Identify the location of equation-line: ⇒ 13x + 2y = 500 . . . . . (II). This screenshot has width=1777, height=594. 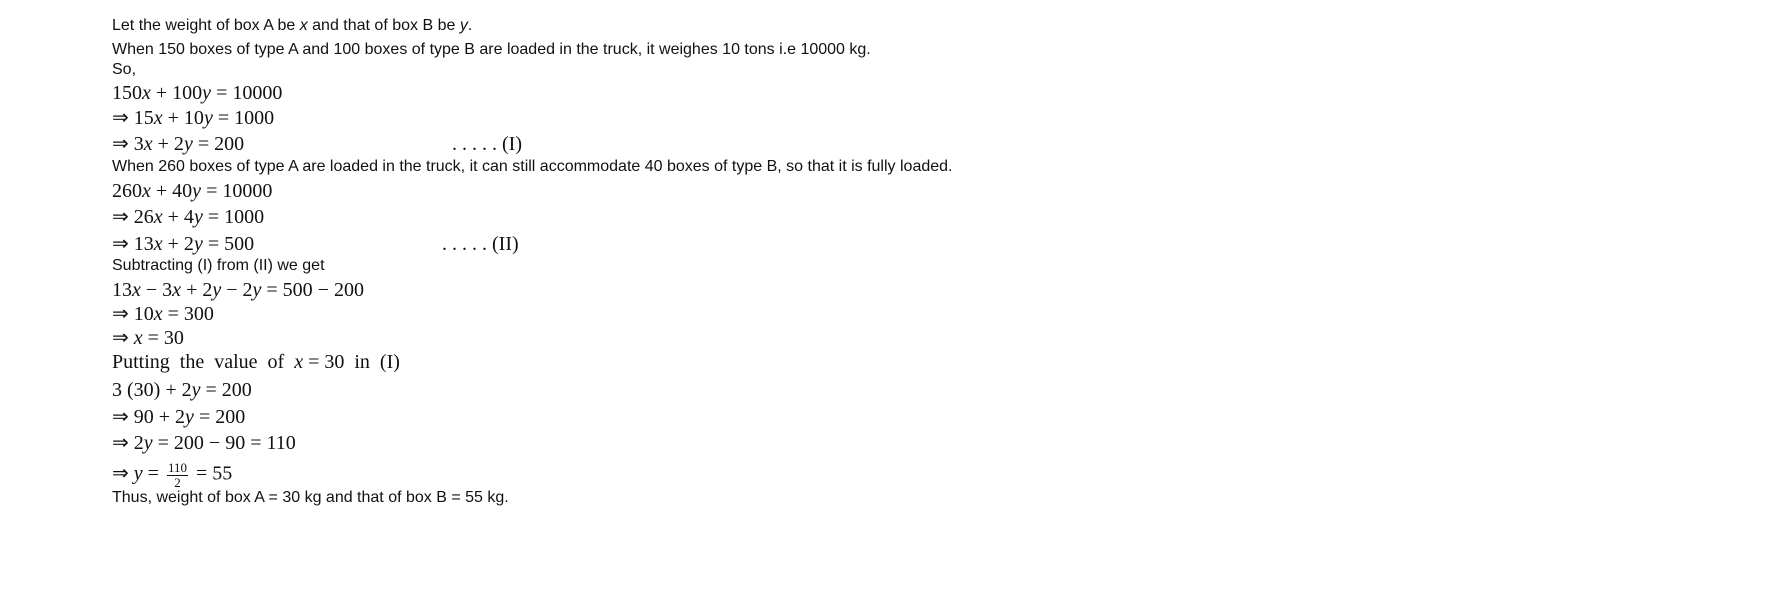
(315, 244).